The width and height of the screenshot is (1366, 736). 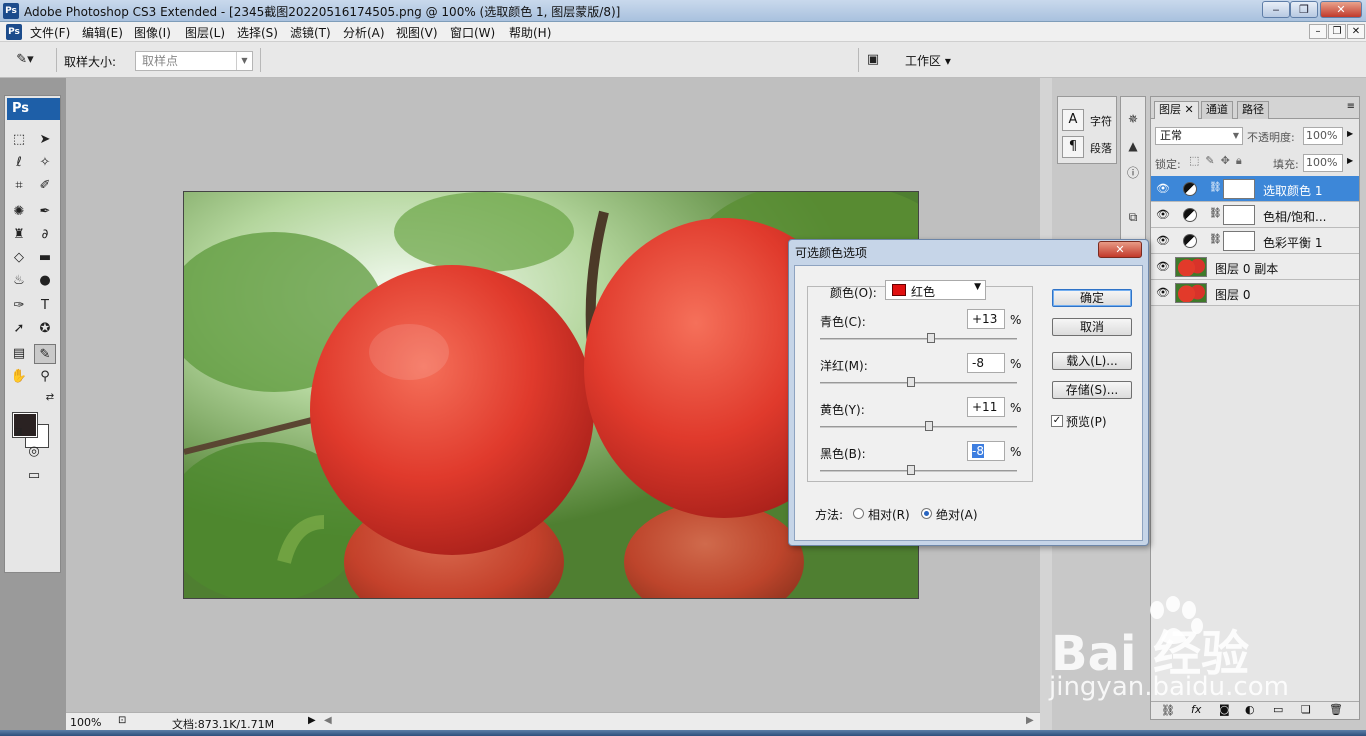 What do you see at coordinates (1133, 217) in the screenshot?
I see `history-icon: ⧉` at bounding box center [1133, 217].